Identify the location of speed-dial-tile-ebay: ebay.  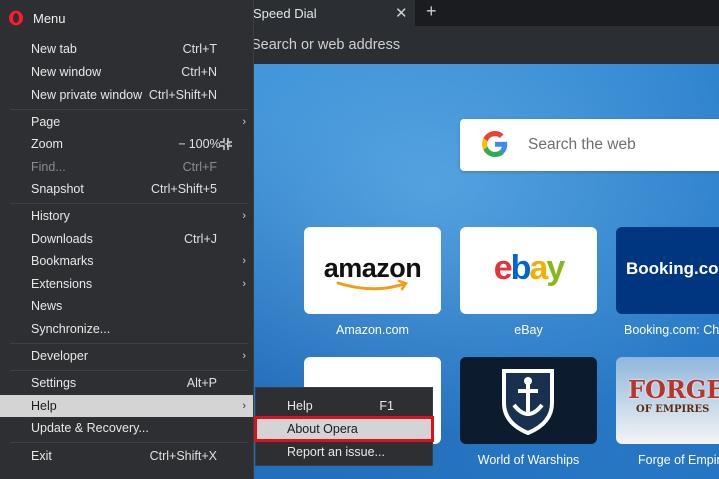
(528, 270).